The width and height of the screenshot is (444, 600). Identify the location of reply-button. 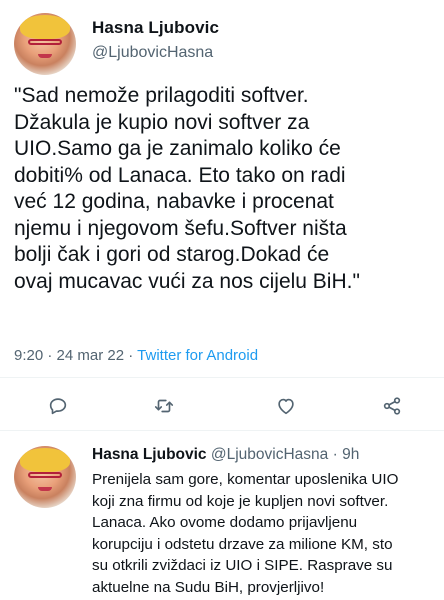
(58, 406).